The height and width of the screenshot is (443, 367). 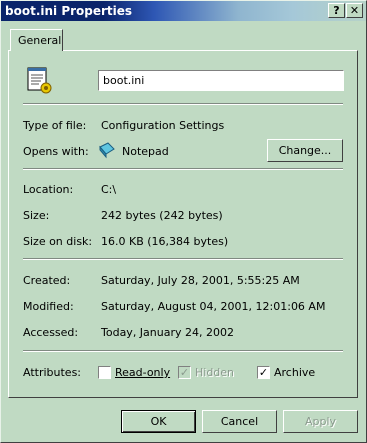 I want to click on size-value: 242 bytes (242 bytes), so click(x=162, y=215).